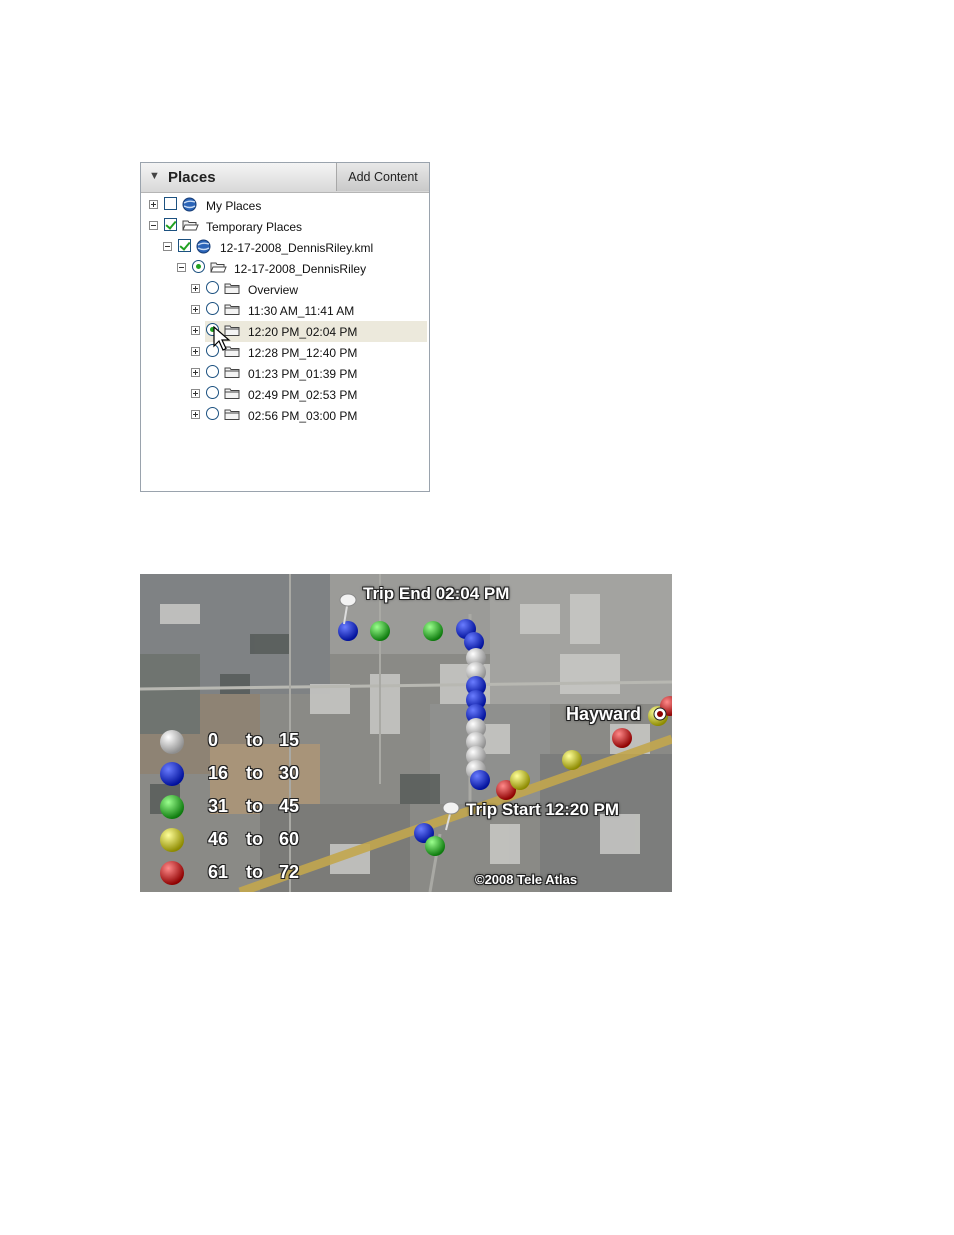 This screenshot has height=1235, width=954. I want to click on city-label: Hayward, so click(604, 714).